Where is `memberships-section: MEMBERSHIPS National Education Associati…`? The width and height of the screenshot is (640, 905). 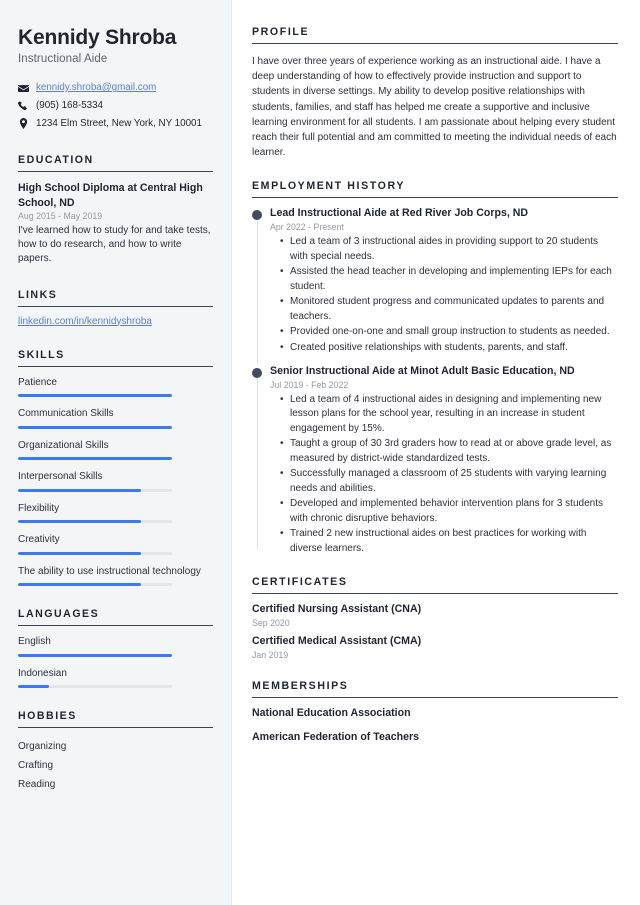 memberships-section: MEMBERSHIPS National Education Associati… is located at coordinates (435, 712).